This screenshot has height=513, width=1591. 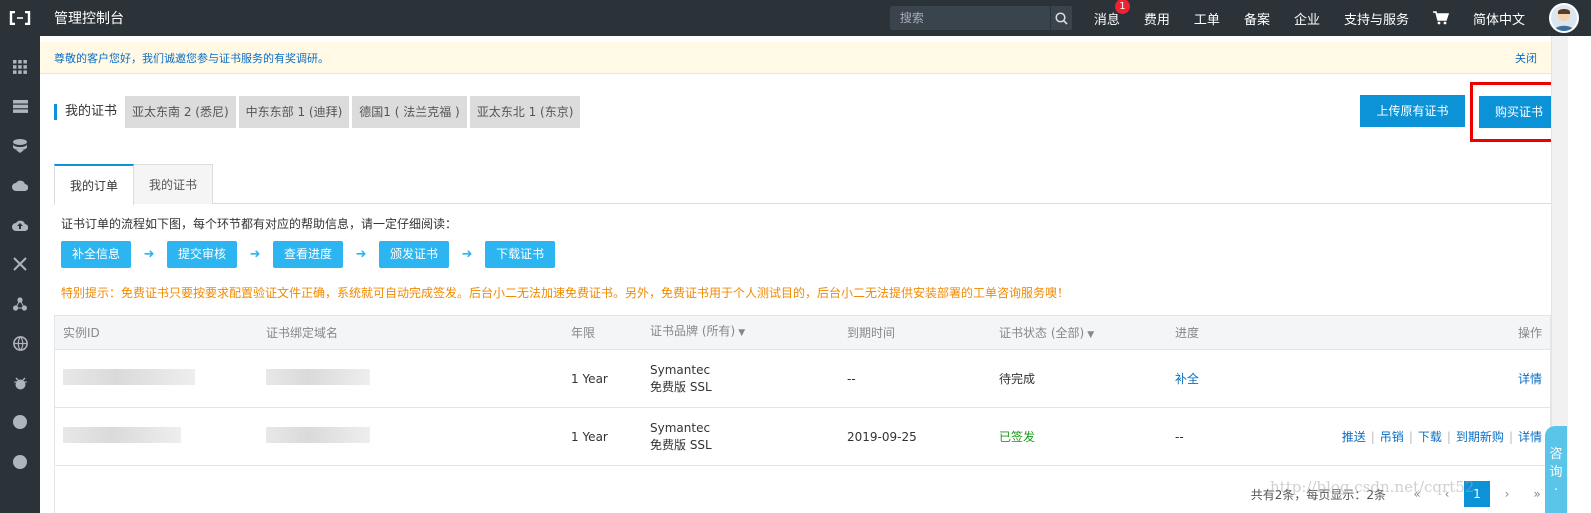 I want to click on server-icon, so click(x=20, y=107).